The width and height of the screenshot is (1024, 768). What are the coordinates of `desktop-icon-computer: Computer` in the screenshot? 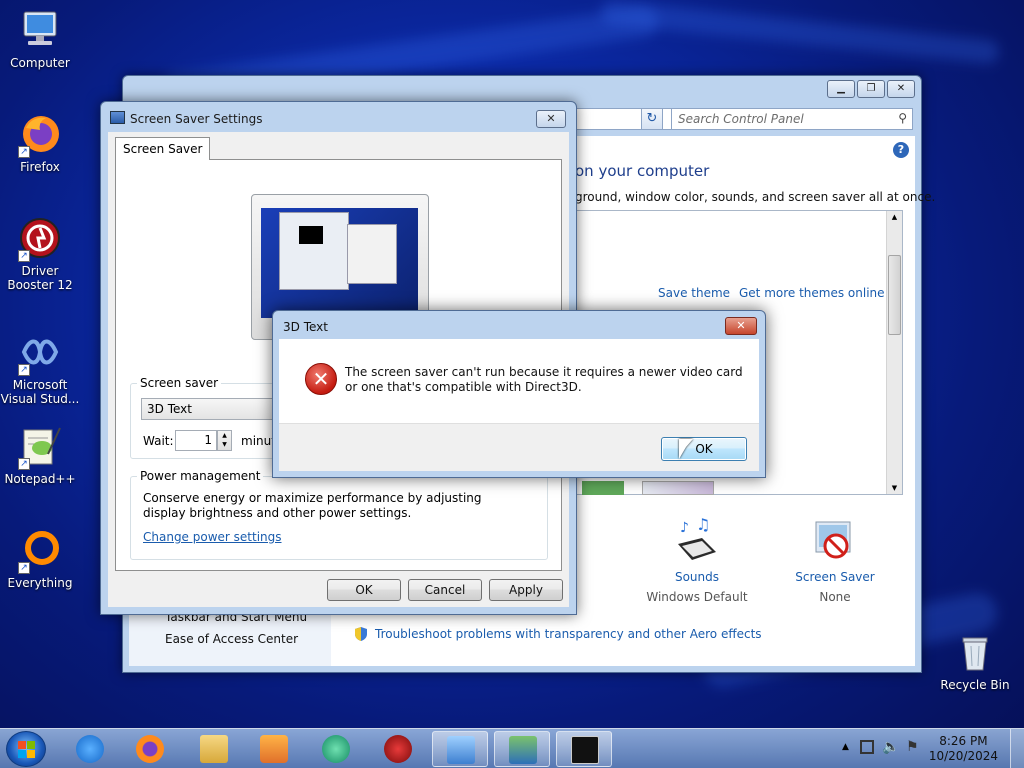 It's located at (40, 39).